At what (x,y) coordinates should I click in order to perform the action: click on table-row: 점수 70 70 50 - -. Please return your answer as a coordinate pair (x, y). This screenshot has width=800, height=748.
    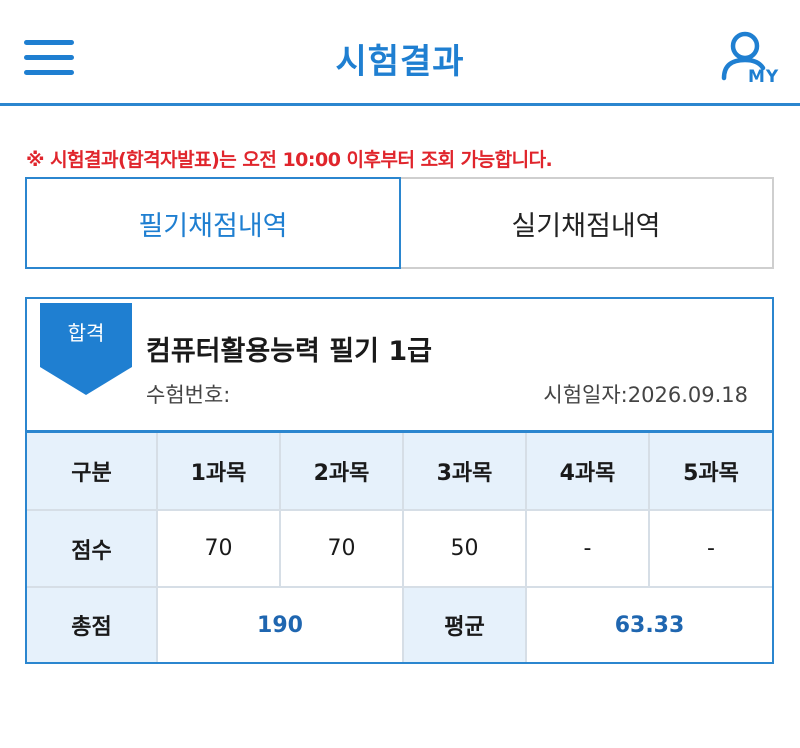
    Looking at the image, I should click on (399, 548).